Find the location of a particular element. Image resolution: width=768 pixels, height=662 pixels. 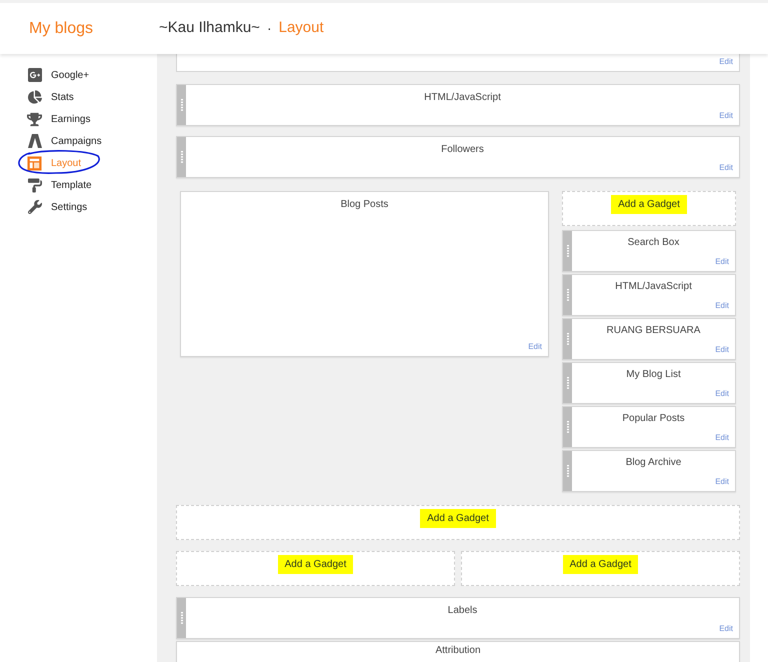

paint-roller-icon is located at coordinates (35, 185).